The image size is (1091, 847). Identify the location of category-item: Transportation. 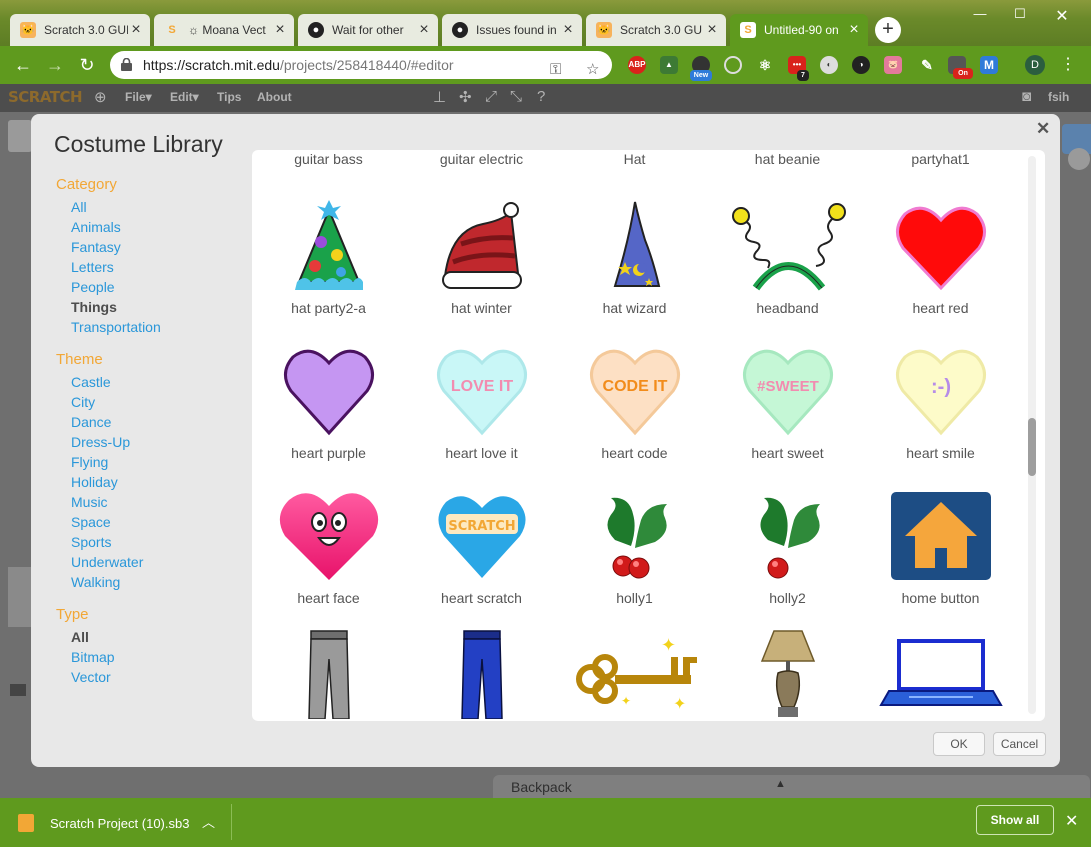
(116, 328).